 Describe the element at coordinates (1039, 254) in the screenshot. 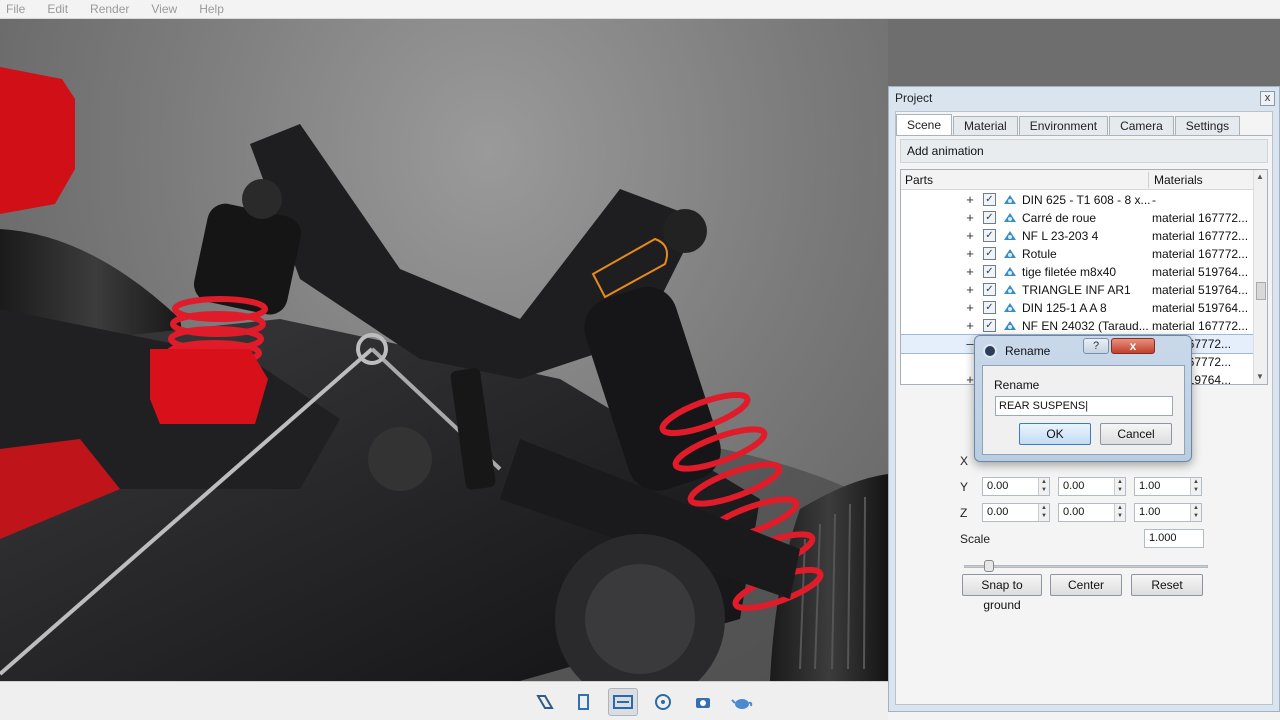

I see `part-name: Rotule` at that location.